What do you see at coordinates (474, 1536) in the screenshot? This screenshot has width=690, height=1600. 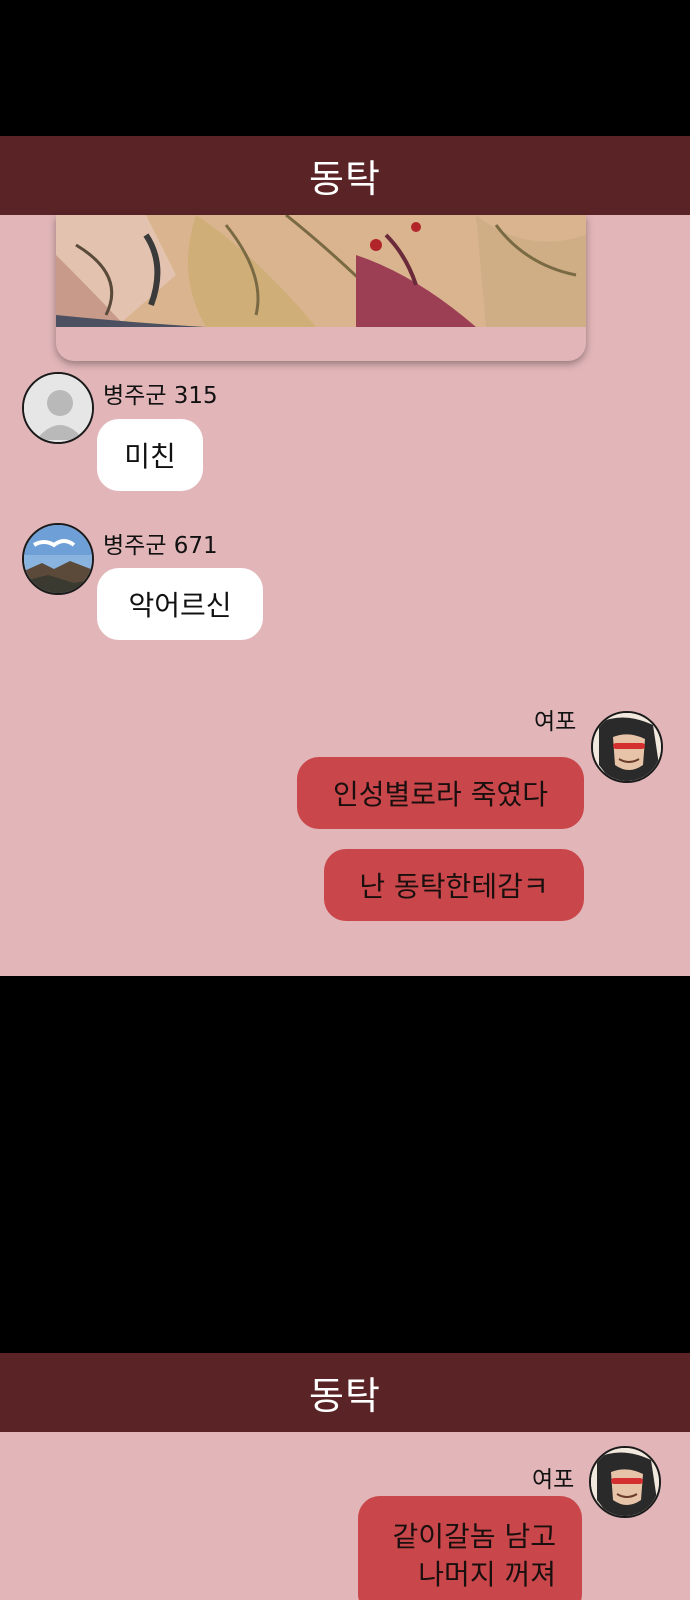 I see `message-line: 같이갈놈 남고` at bounding box center [474, 1536].